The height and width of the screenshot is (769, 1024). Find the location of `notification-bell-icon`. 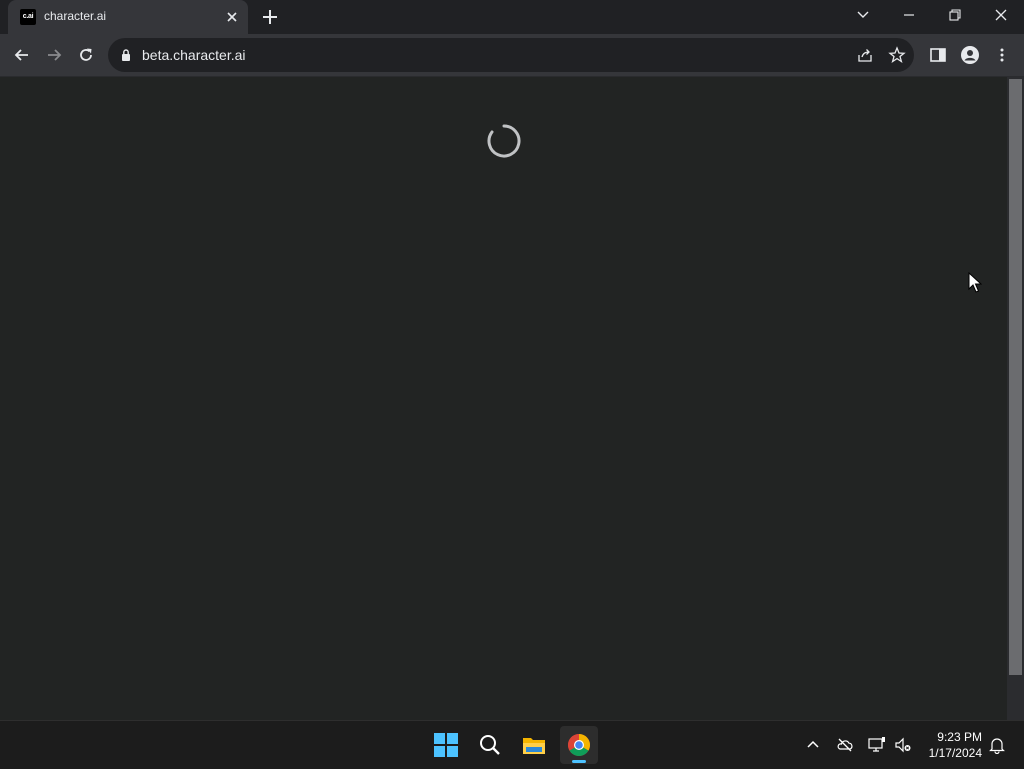

notification-bell-icon is located at coordinates (997, 745).